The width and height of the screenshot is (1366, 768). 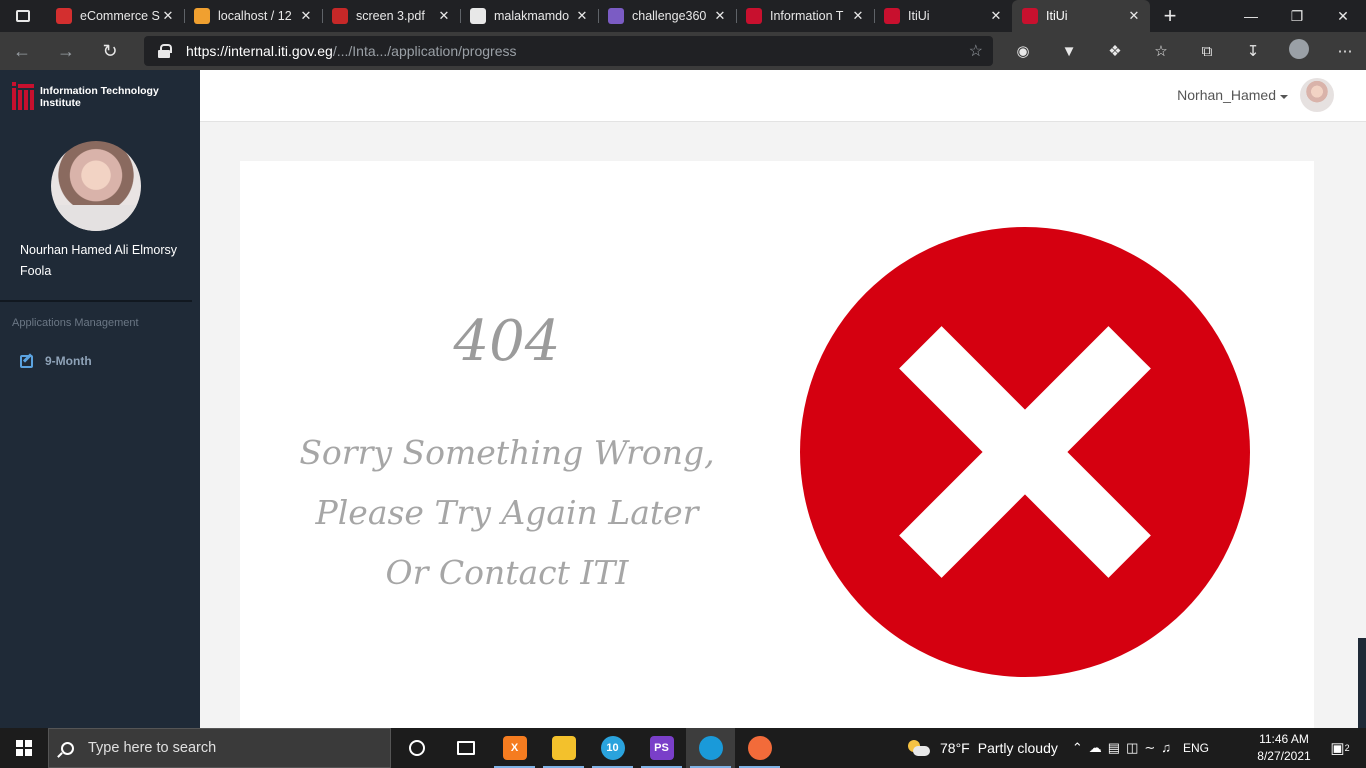 I want to click on tab-actions-button, so click(x=23, y=16).